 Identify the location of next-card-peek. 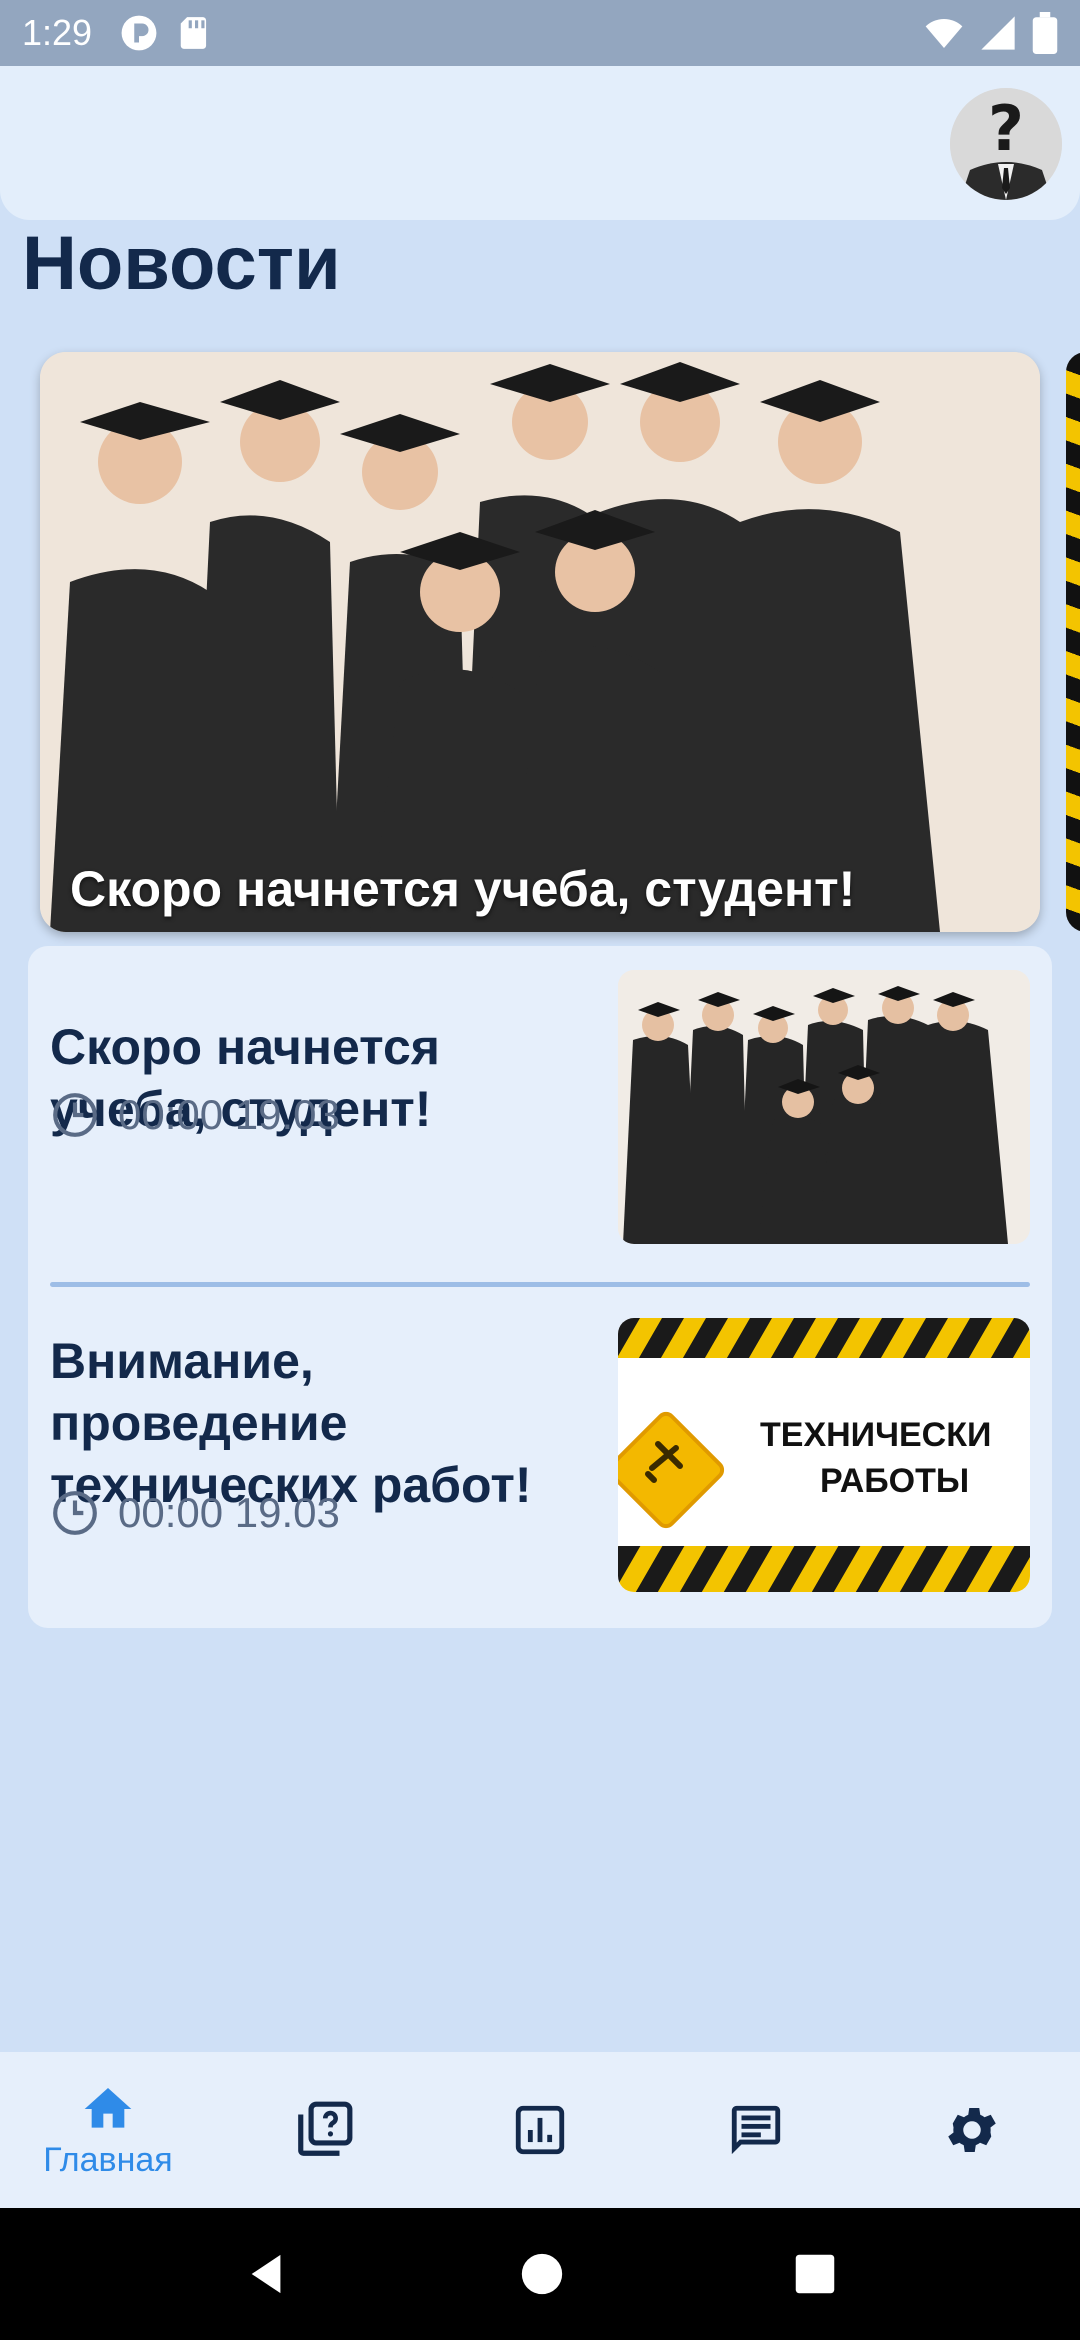
(1073, 642).